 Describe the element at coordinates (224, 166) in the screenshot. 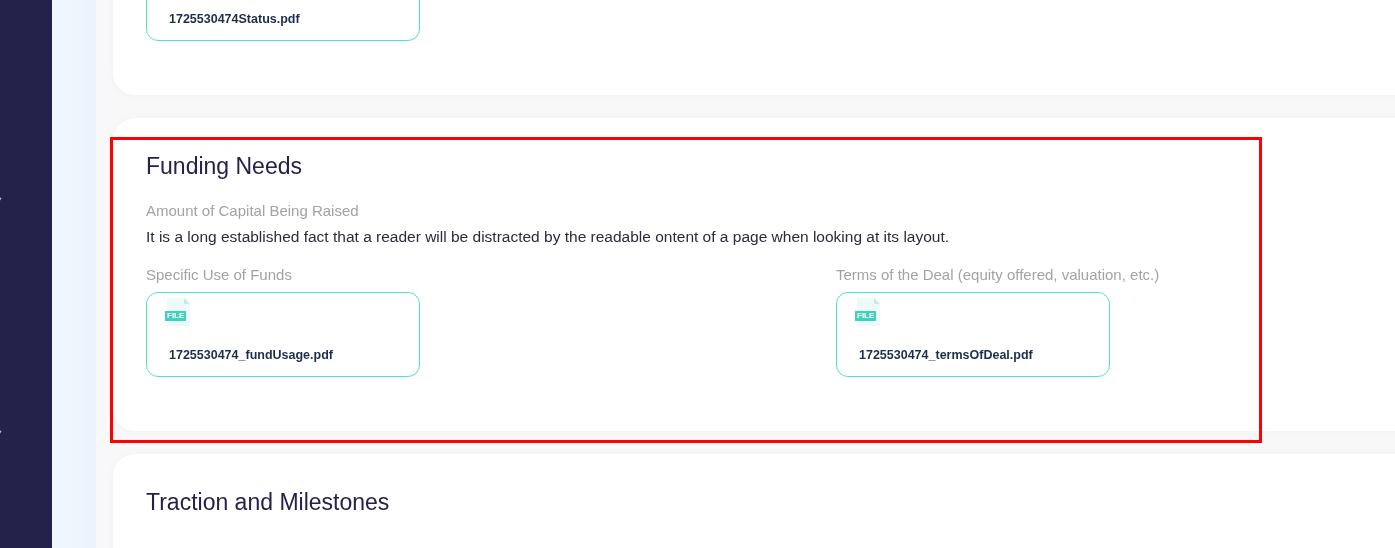

I see `section-title: Funding Needs` at that location.